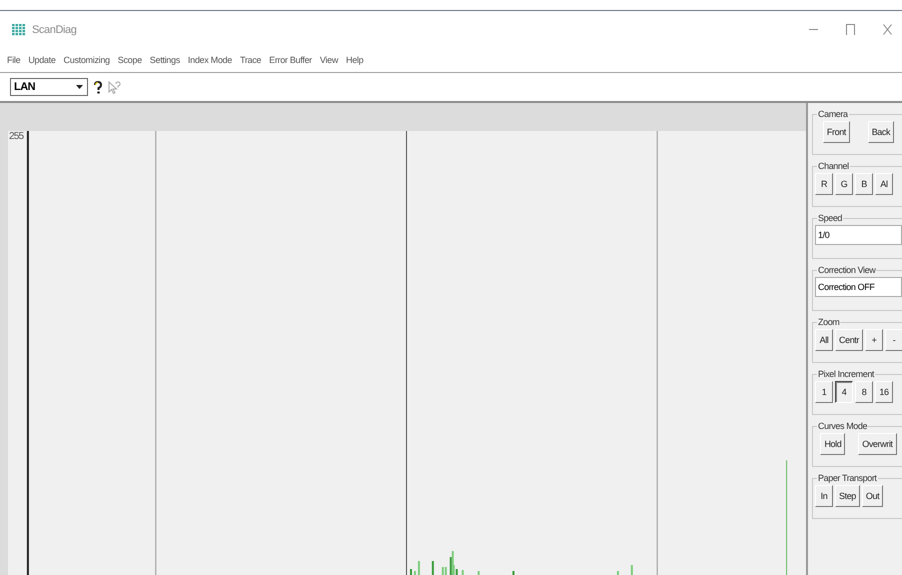 The height and width of the screenshot is (575, 902). I want to click on panel-button: All, so click(824, 340).